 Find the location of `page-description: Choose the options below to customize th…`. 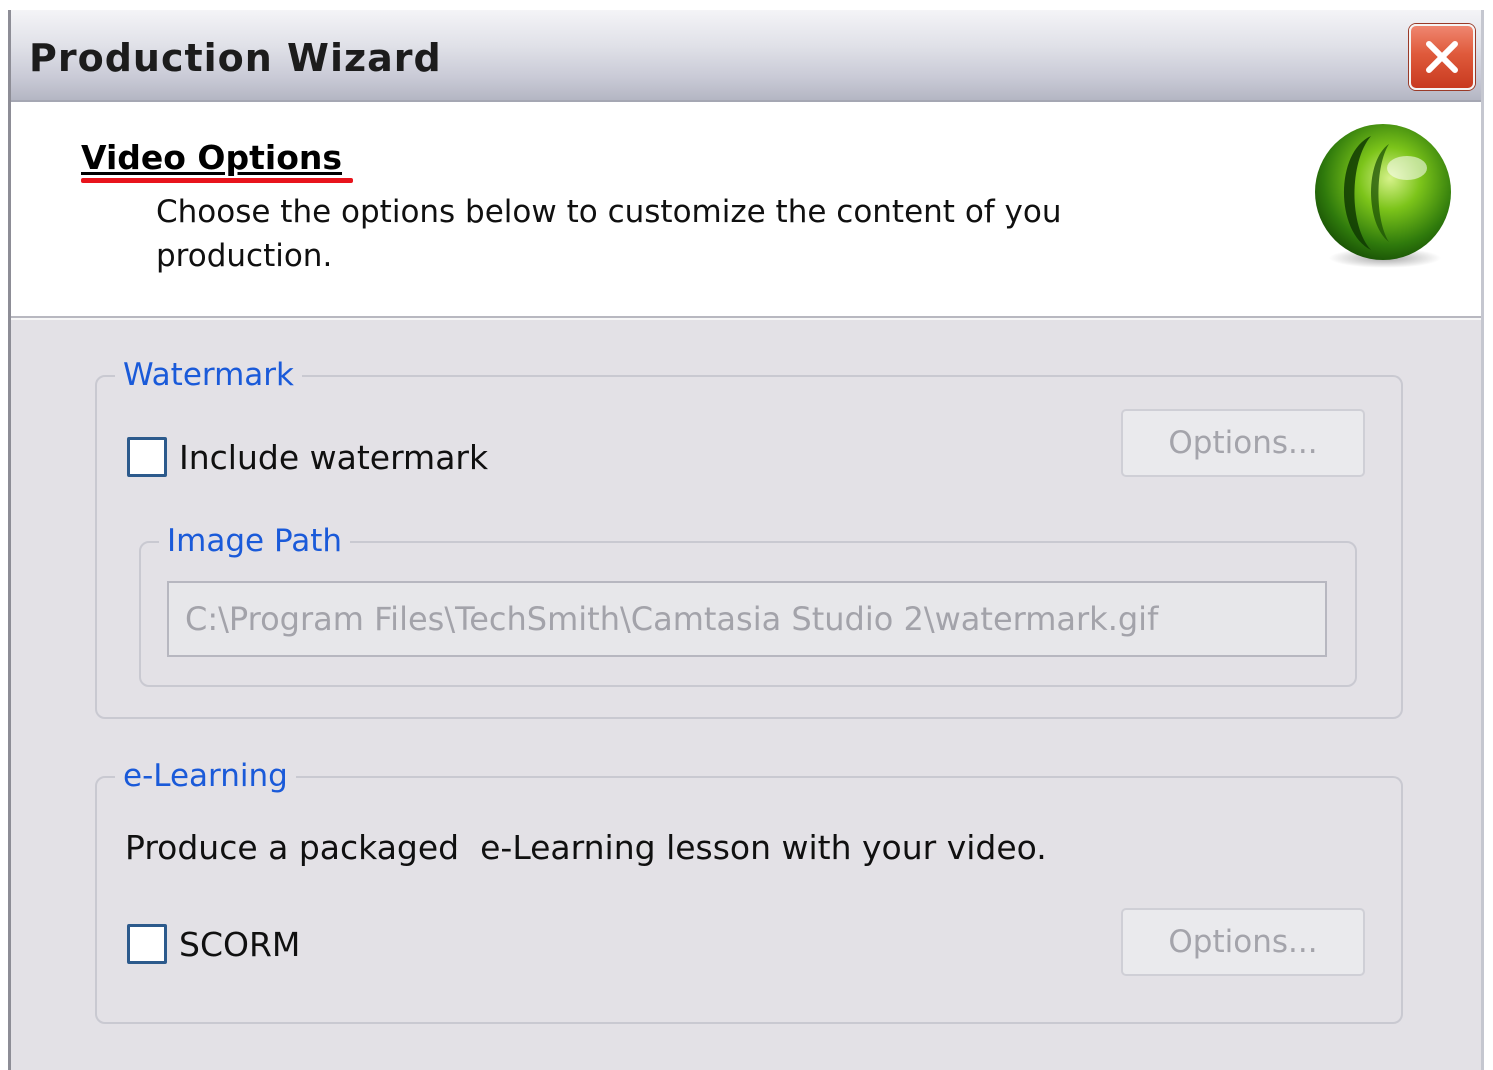

page-description: Choose the options below to customize th… is located at coordinates (609, 234).